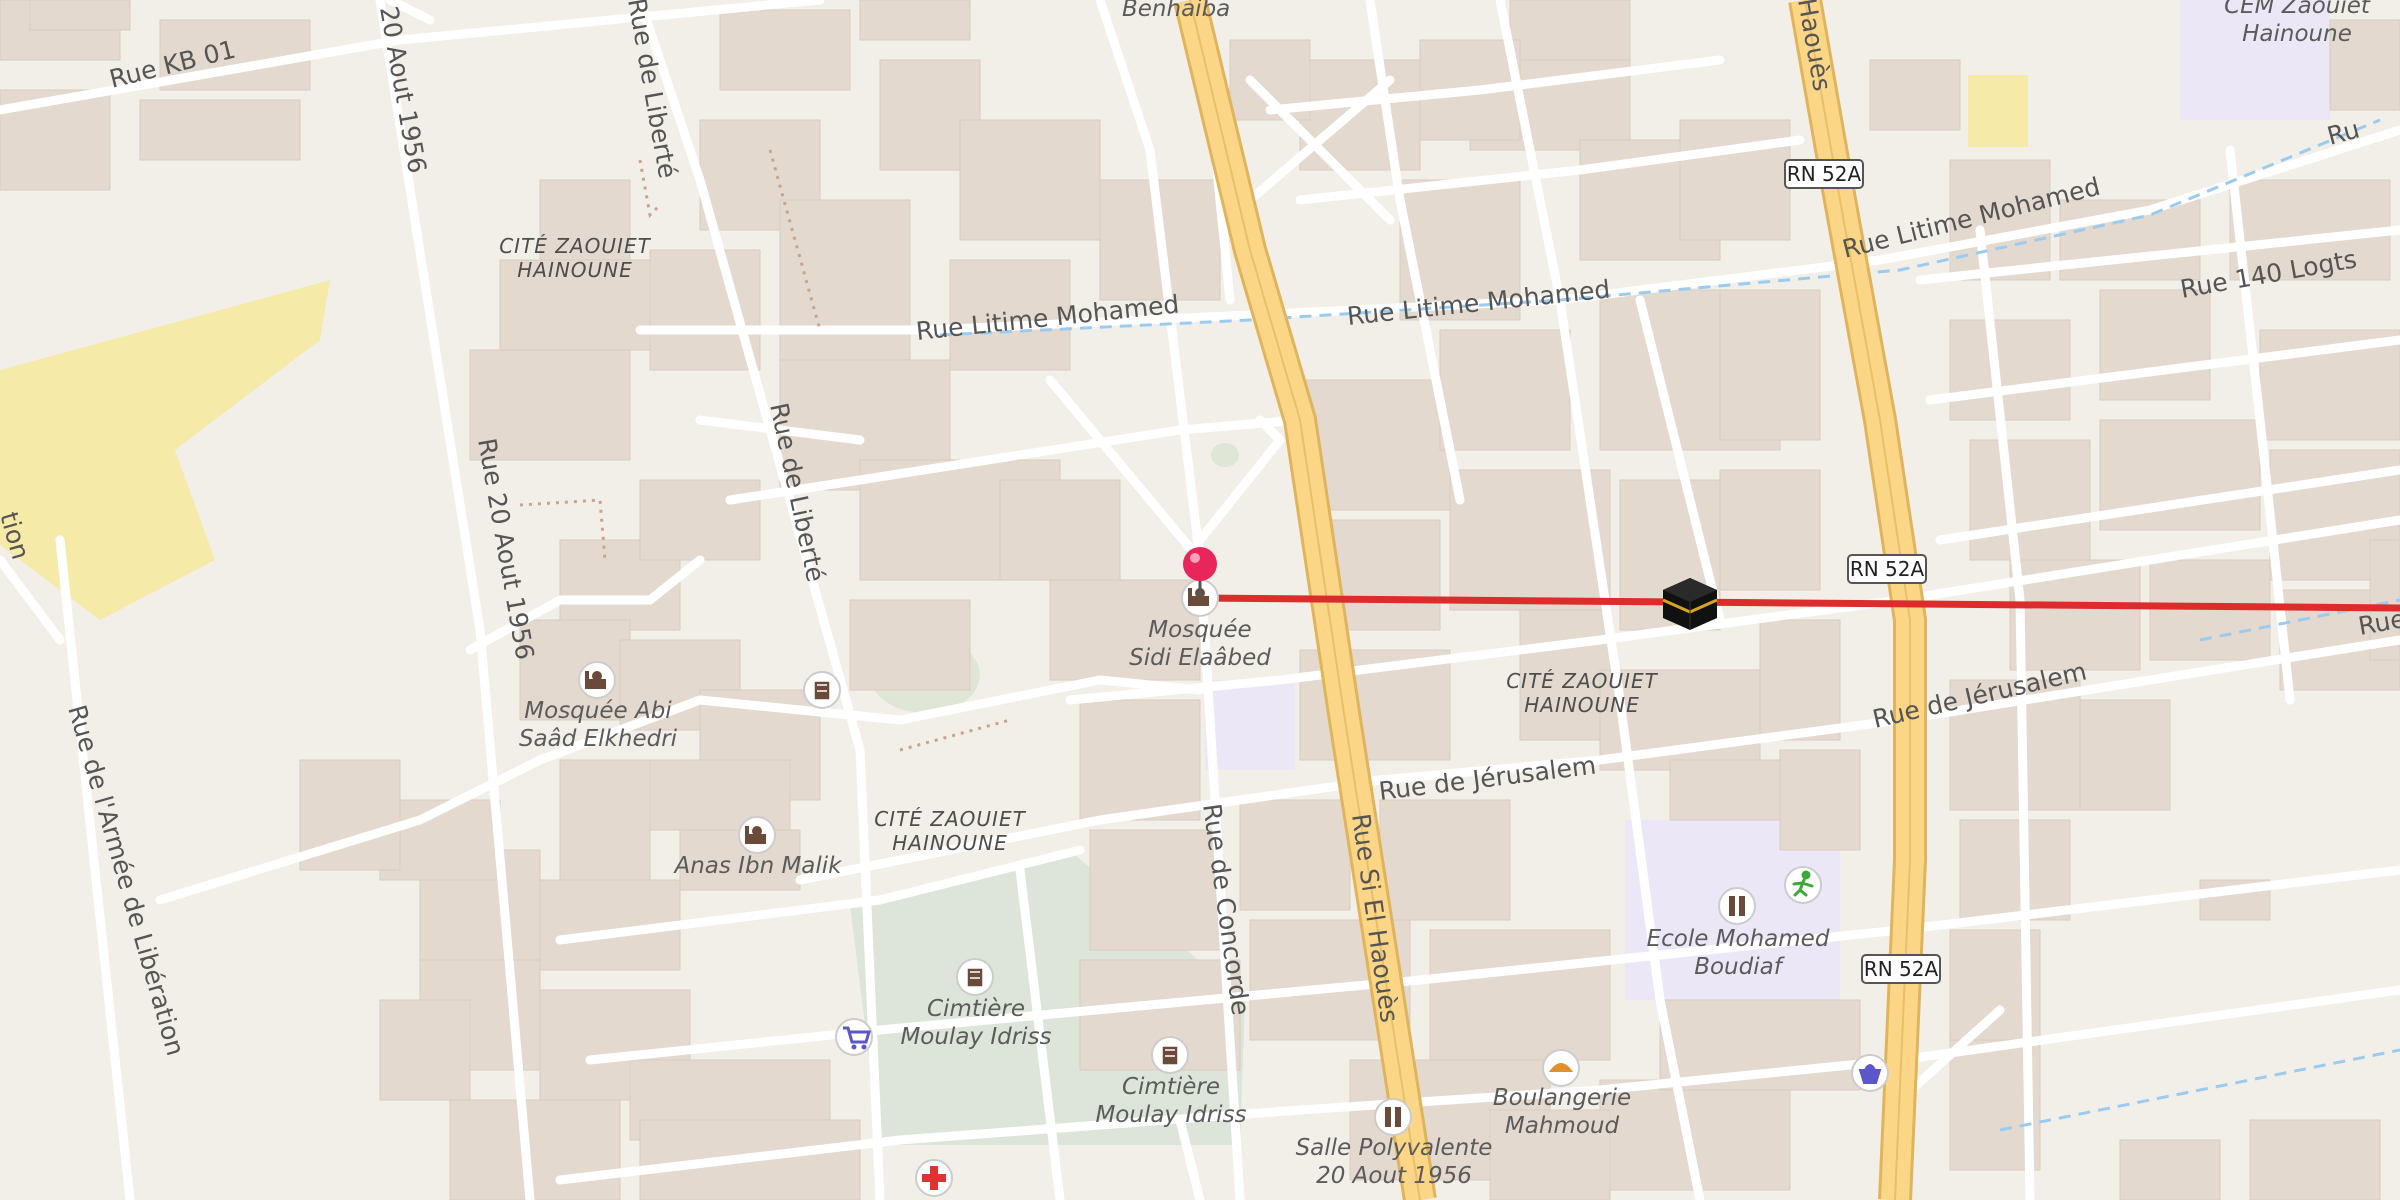 The height and width of the screenshot is (1200, 2400). I want to click on svg-text: Salle Polyvalente, so click(1394, 1148).